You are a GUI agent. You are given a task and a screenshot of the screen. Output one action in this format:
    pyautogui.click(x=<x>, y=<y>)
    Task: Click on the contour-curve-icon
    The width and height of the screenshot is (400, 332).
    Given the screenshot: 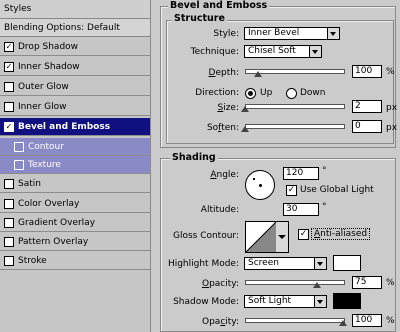 What is the action you would take?
    pyautogui.click(x=261, y=237)
    